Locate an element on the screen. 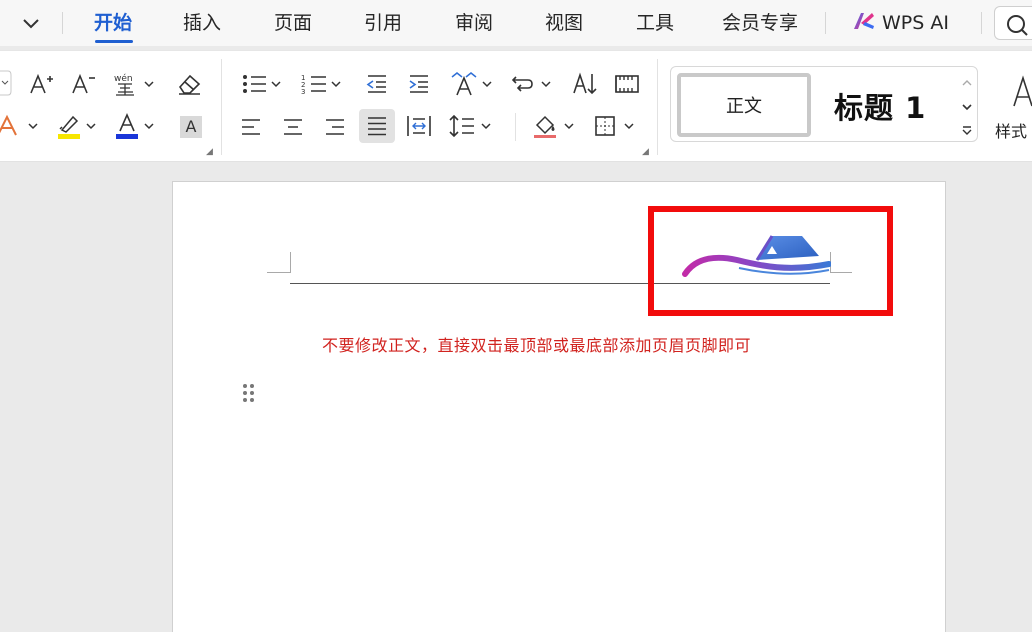 The width and height of the screenshot is (1032, 632). font-size-dropdown is located at coordinates (6, 83).